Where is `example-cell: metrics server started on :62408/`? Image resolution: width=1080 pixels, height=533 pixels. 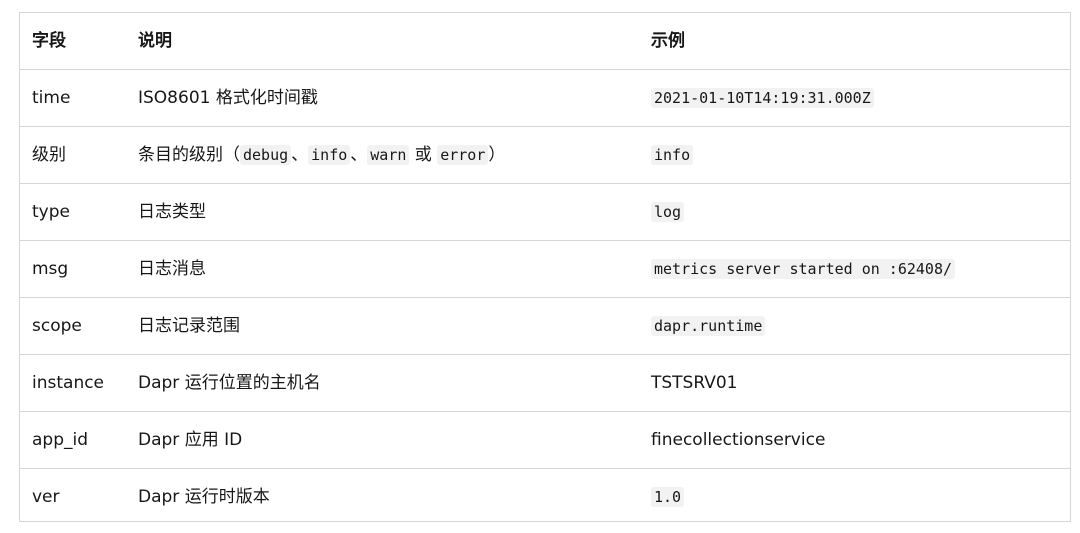
example-cell: metrics server started on :62408/ is located at coordinates (854, 269).